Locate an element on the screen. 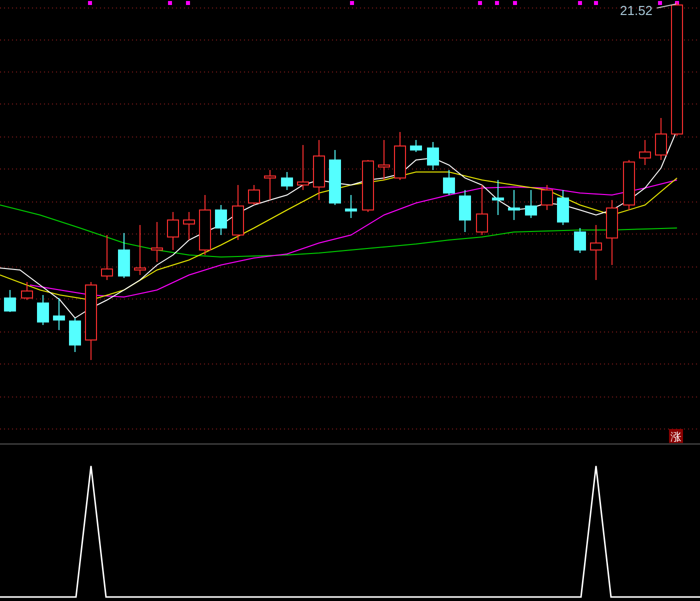 Image resolution: width=700 pixels, height=601 pixels. rise-badge: 涨 is located at coordinates (676, 436).